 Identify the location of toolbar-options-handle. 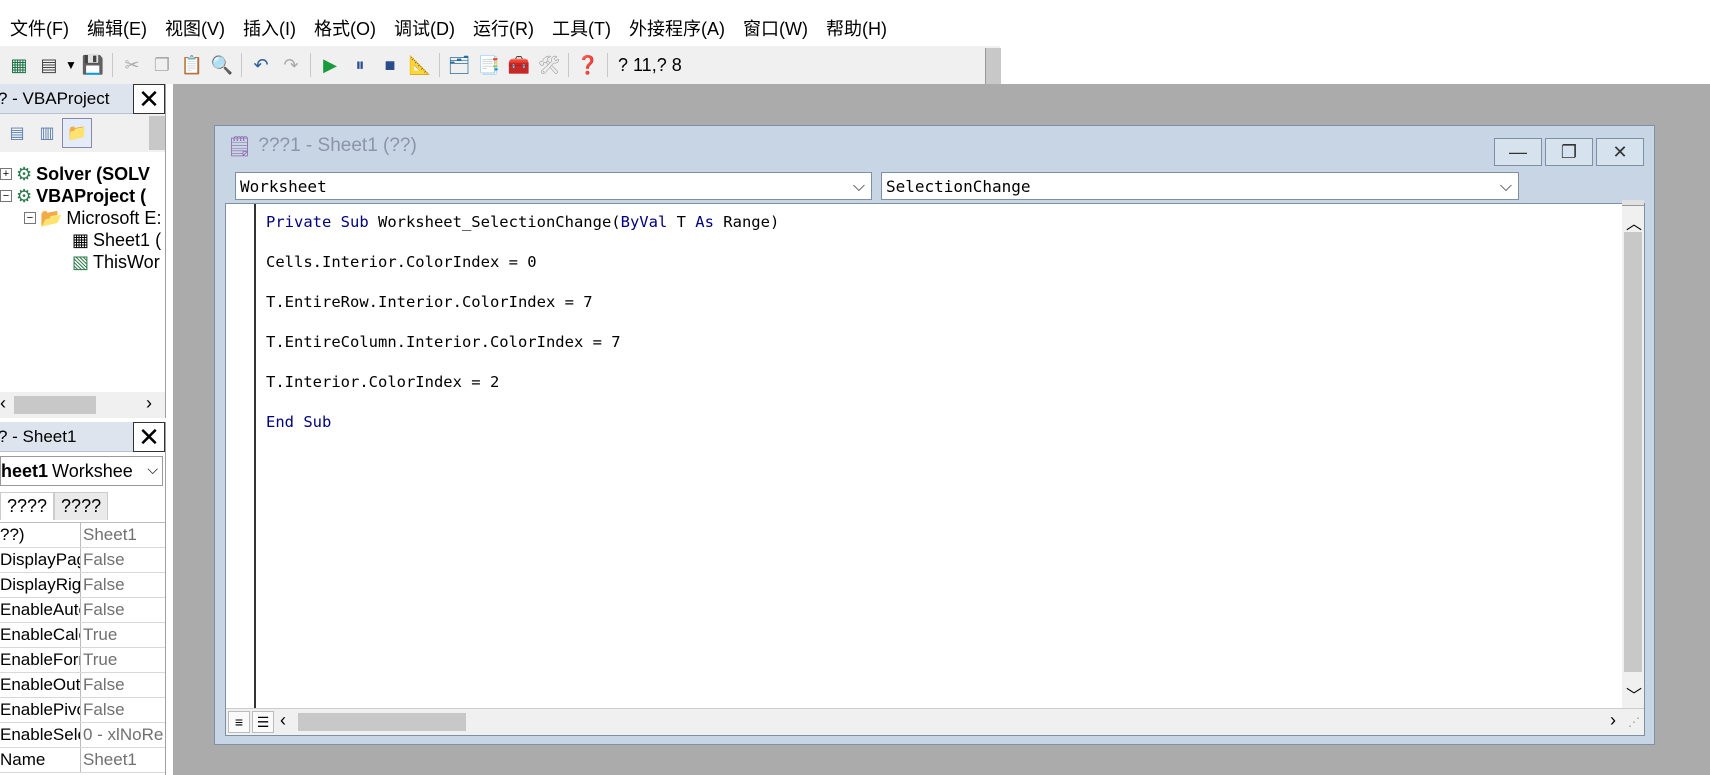
(993, 66).